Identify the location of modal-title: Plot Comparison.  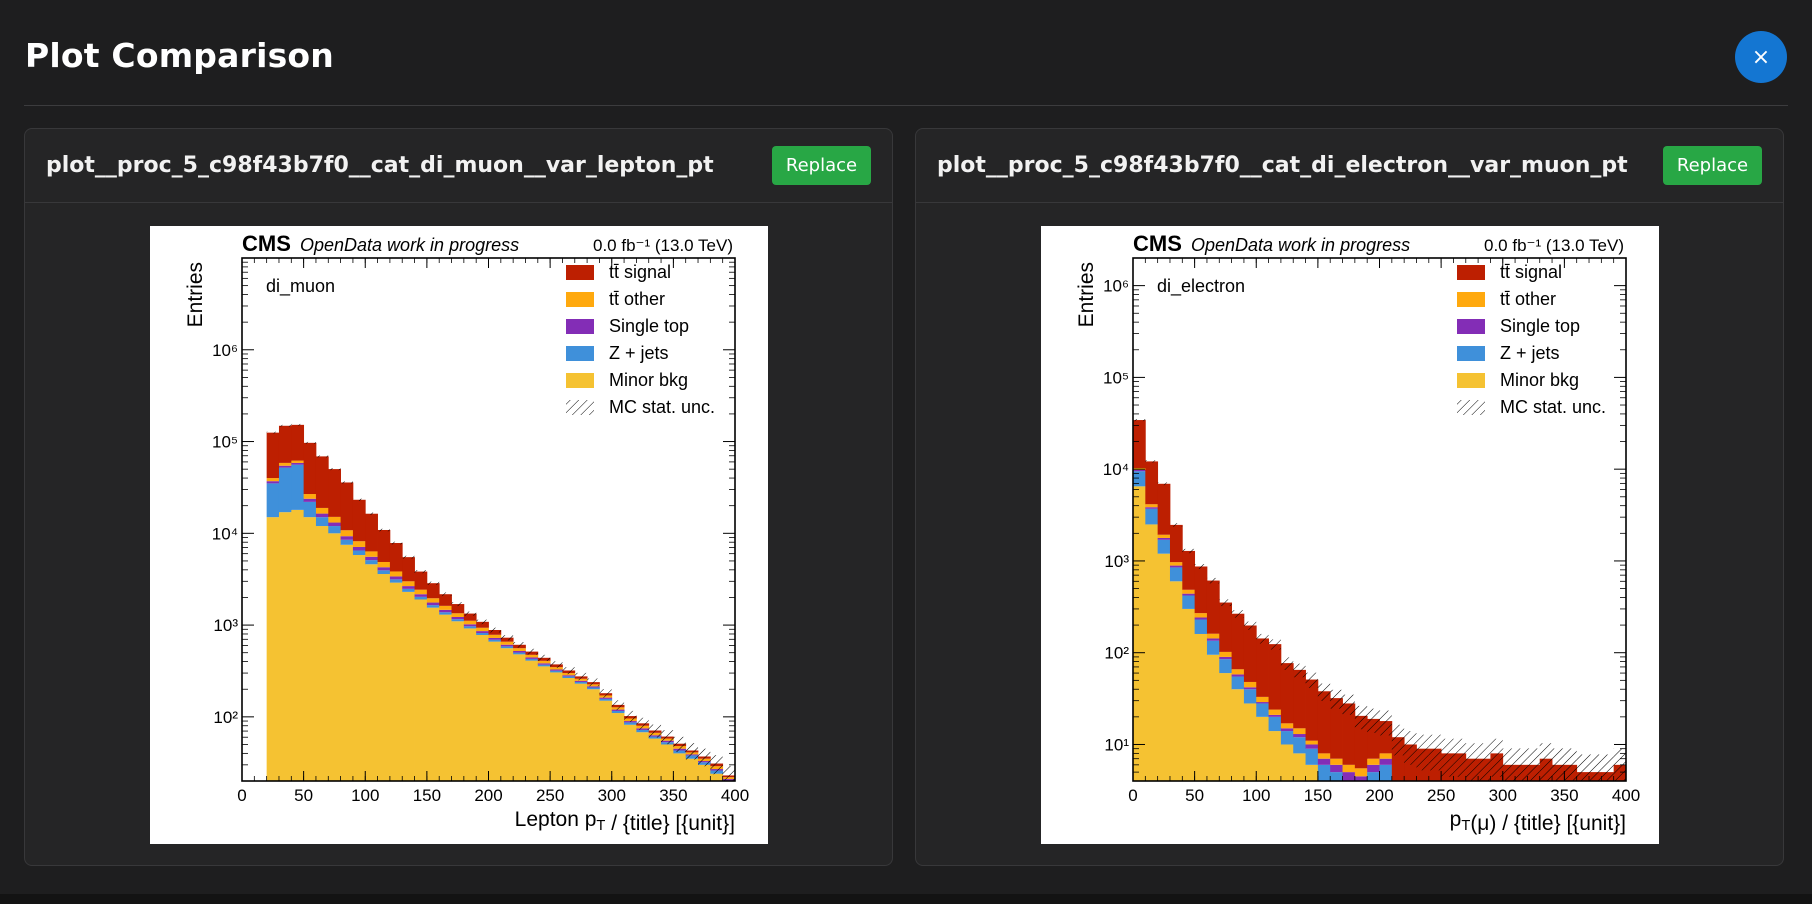
(179, 55).